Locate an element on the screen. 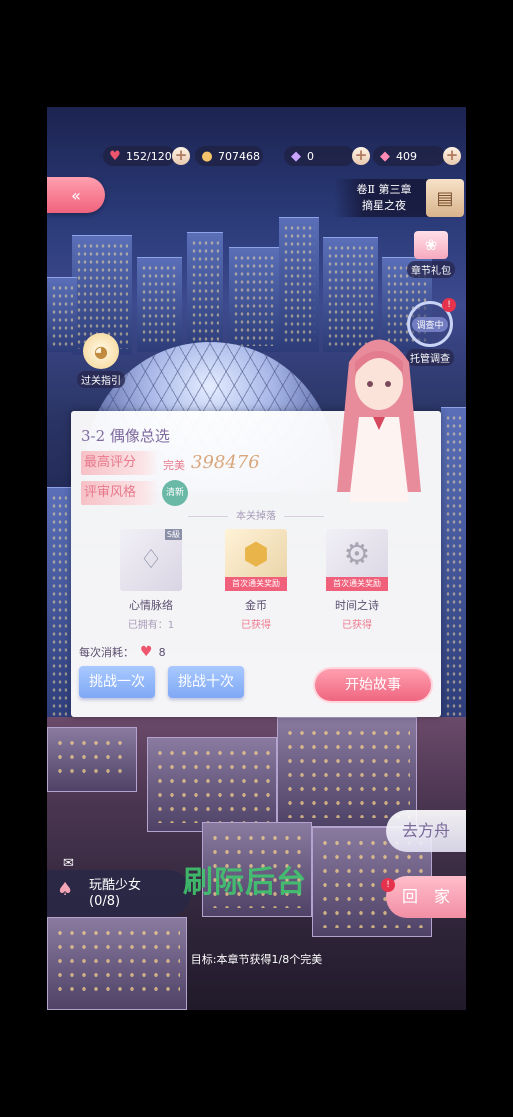 The image size is (513, 1117). guide-label: 过关指引 is located at coordinates (101, 379).